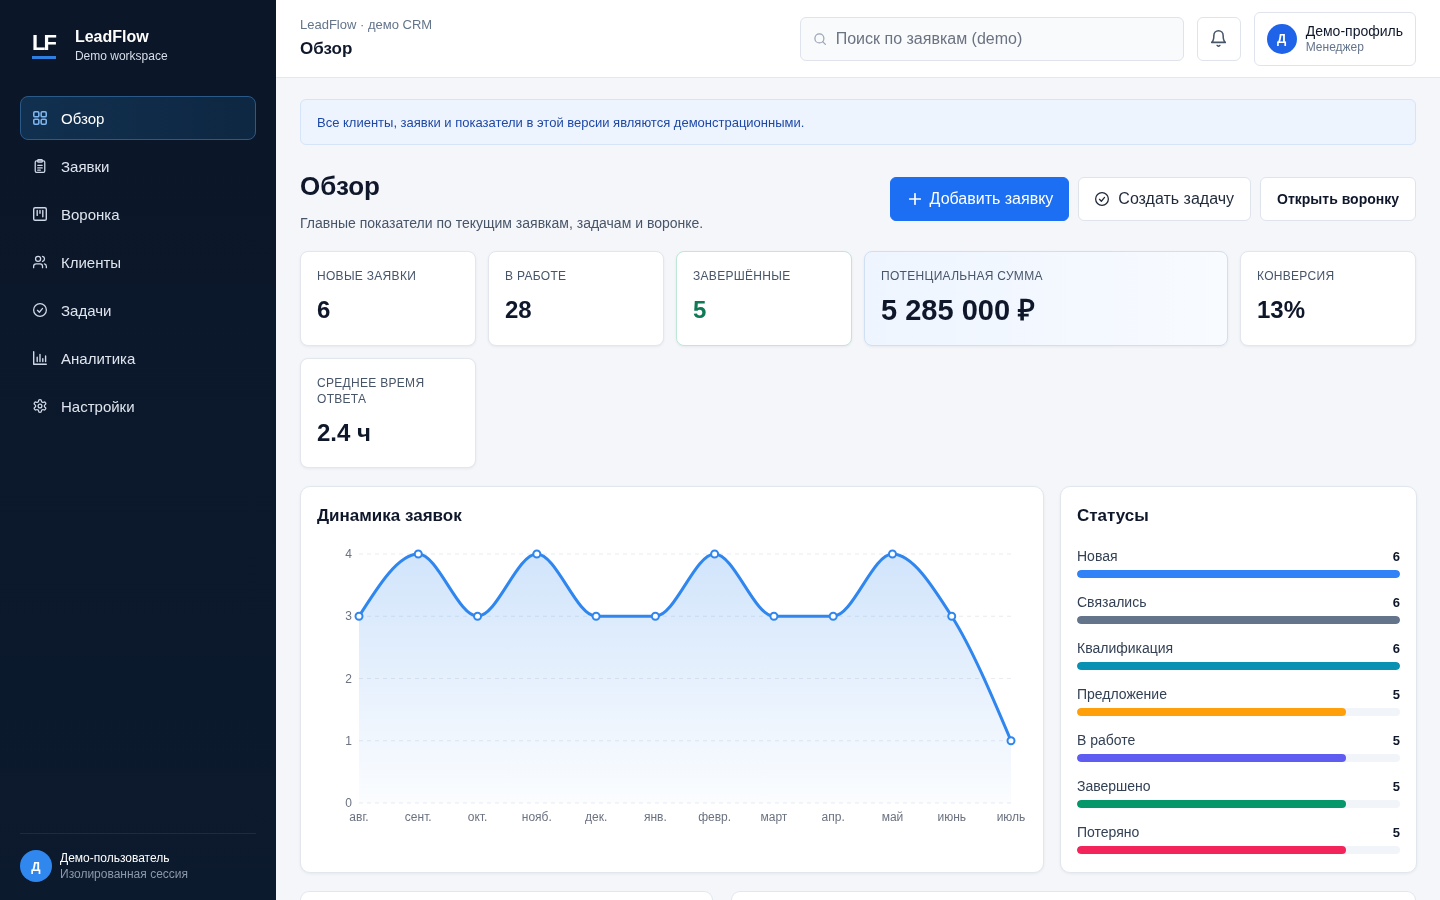 Image resolution: width=1440 pixels, height=900 pixels. Describe the element at coordinates (892, 817) in the screenshot. I see `axis-label: май` at that location.